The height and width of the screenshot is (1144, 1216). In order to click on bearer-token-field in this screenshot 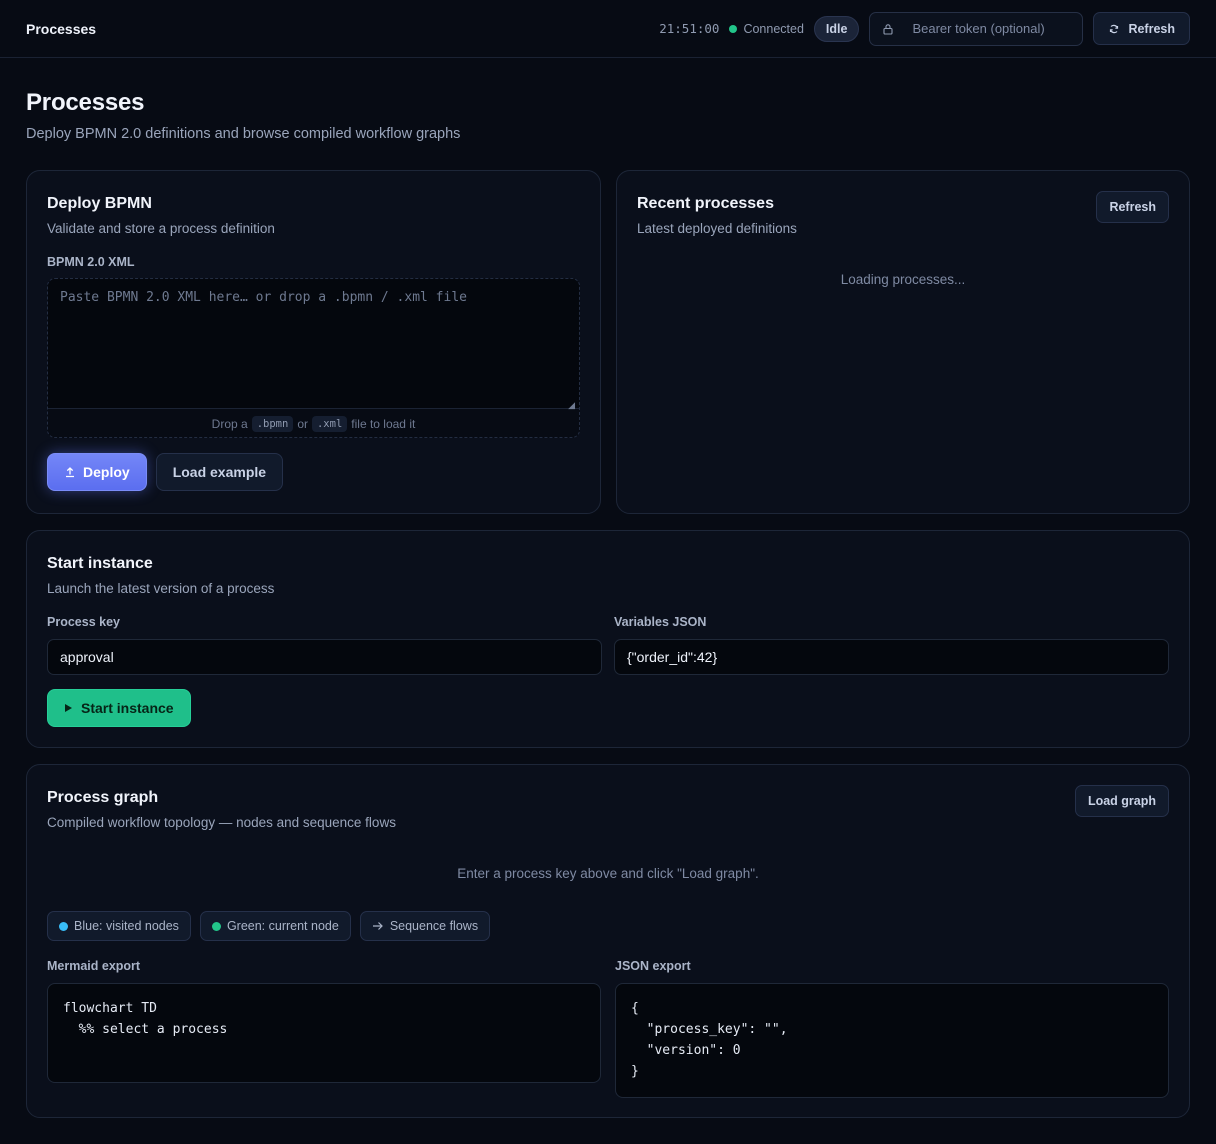, I will do `click(976, 28)`.